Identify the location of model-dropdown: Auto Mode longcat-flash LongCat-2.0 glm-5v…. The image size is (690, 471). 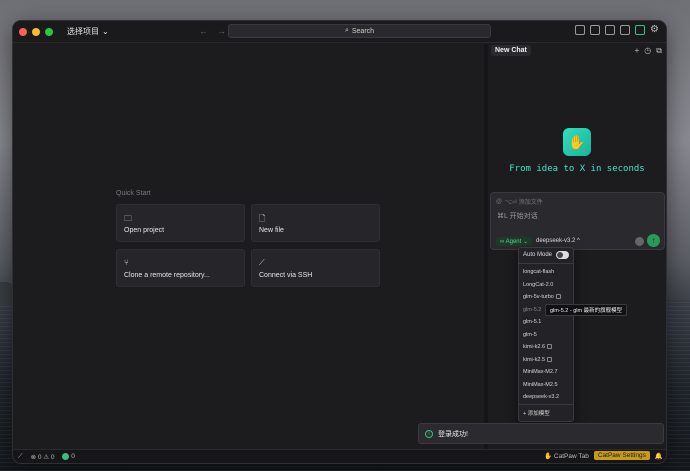
(546, 334).